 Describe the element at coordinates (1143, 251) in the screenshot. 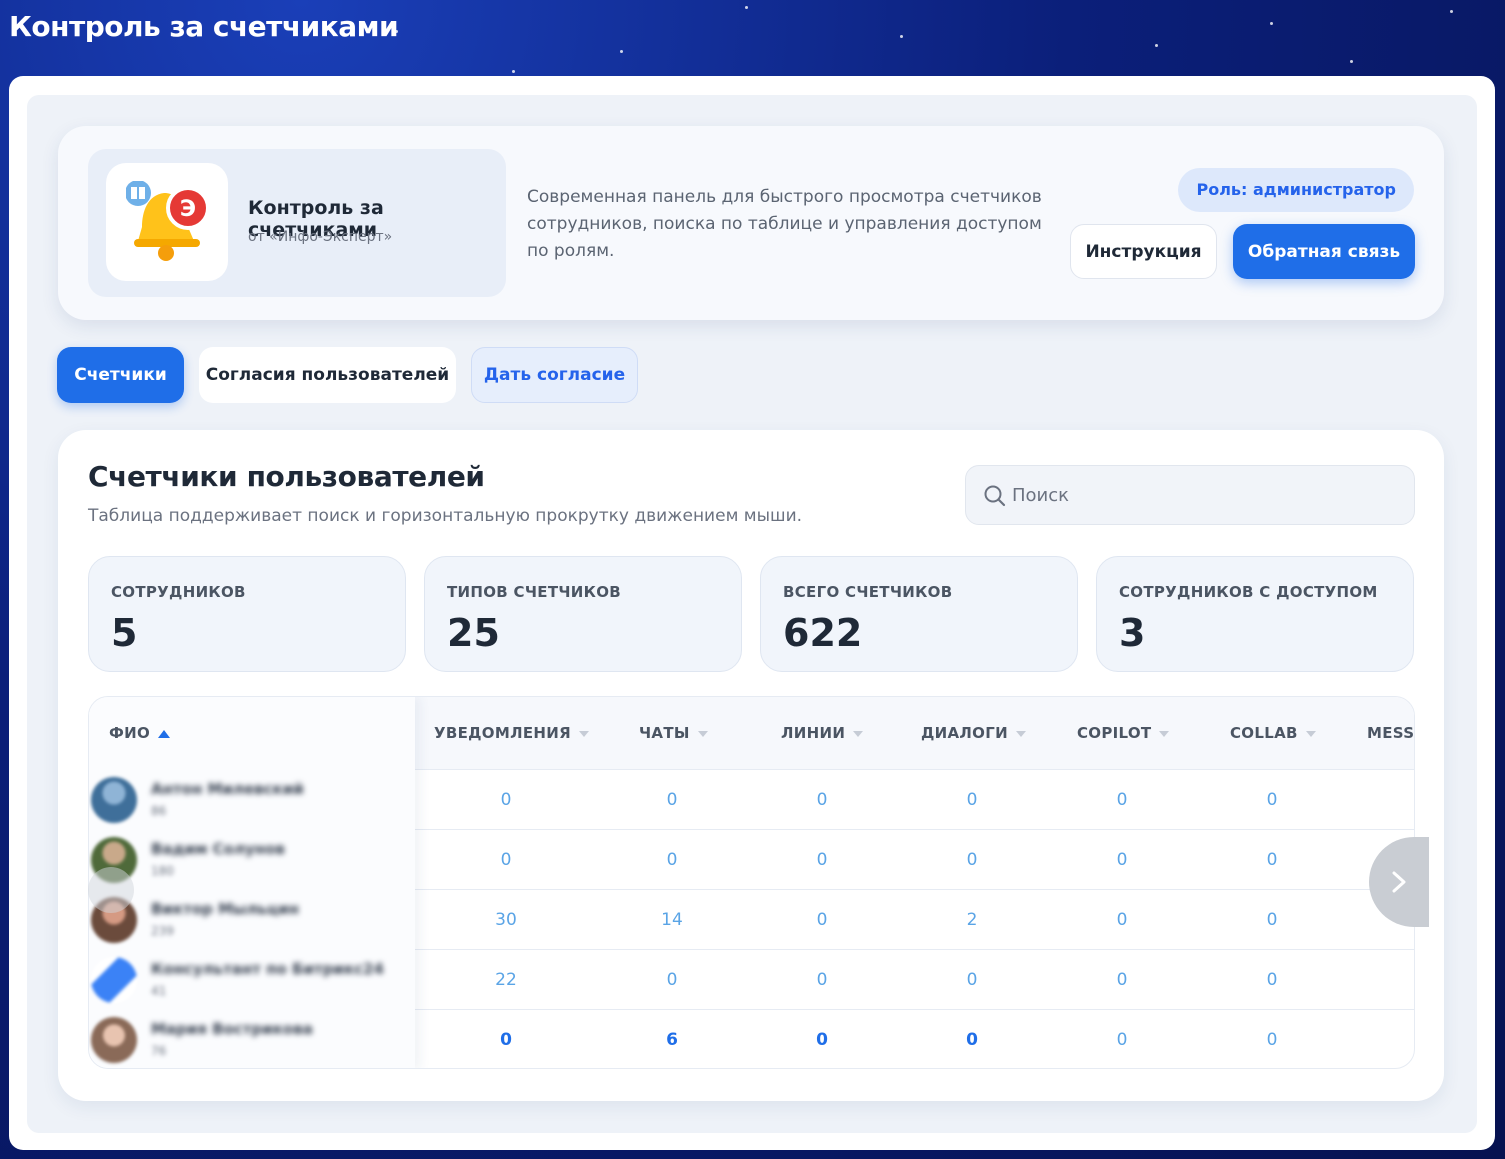

I see `instruction-button: Инструкция` at that location.